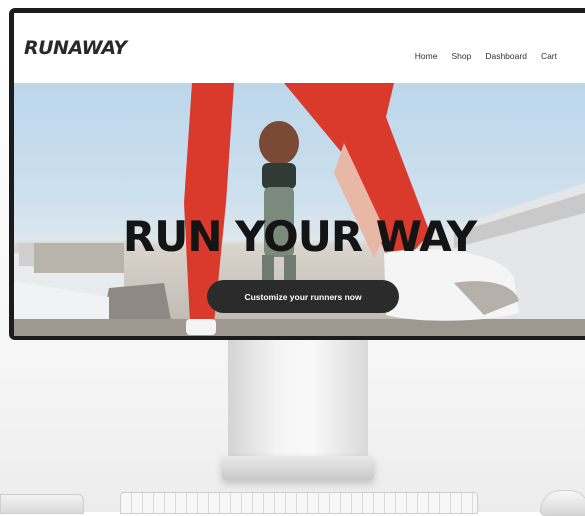 Image resolution: width=585 pixels, height=516 pixels. What do you see at coordinates (549, 56) in the screenshot?
I see `nav-cart-link: Cart` at bounding box center [549, 56].